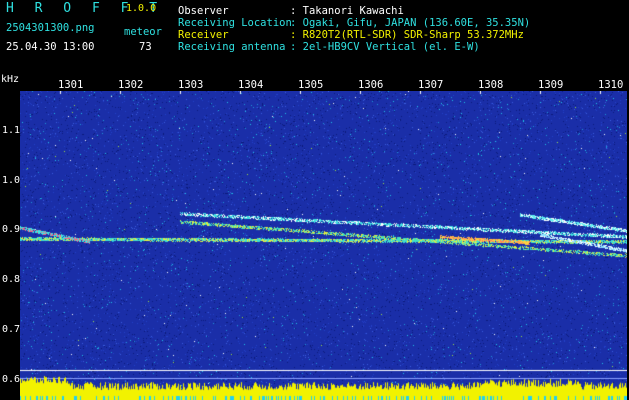 Image resolution: width=629 pixels, height=400 pixels. I want to click on y-axis-unit: kHz, so click(10, 79).